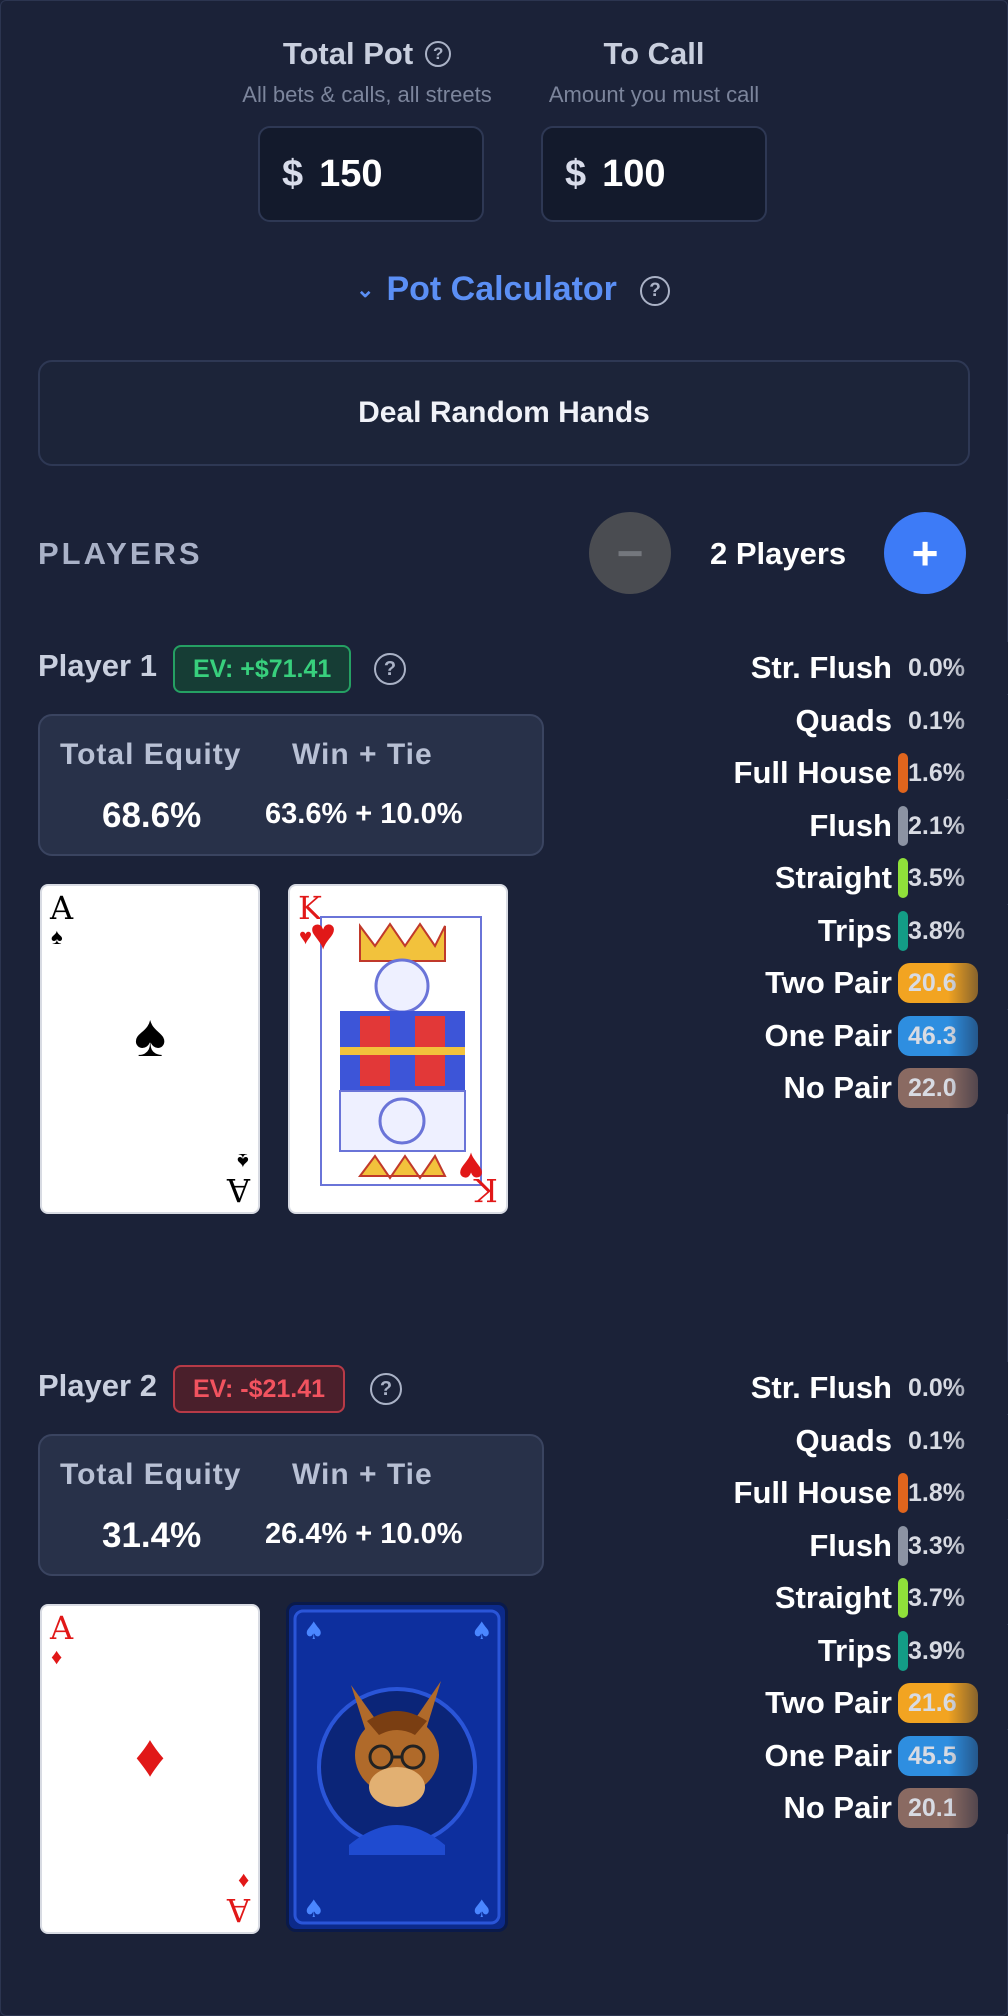  I want to click on hand-stat-row: One Pair 46.3, so click(784, 1035).